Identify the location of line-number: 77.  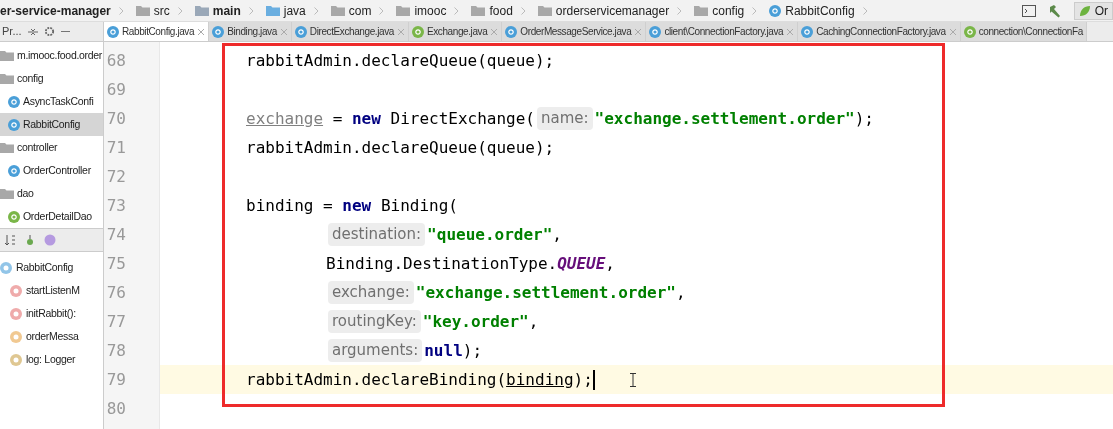
(115, 321).